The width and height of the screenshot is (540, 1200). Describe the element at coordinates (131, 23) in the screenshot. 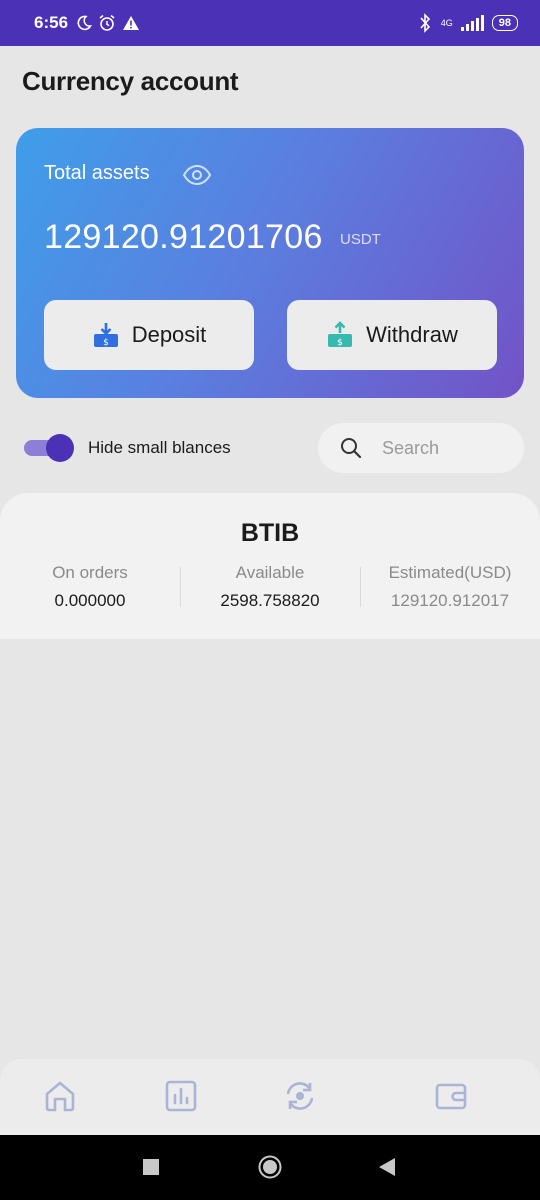

I see `warning-icon` at that location.